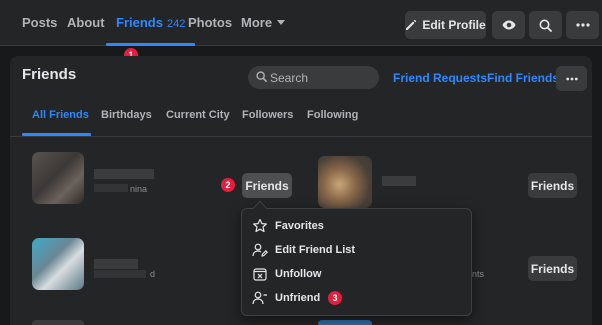  Describe the element at coordinates (332, 115) in the screenshot. I see `subtab-following: Following` at that location.